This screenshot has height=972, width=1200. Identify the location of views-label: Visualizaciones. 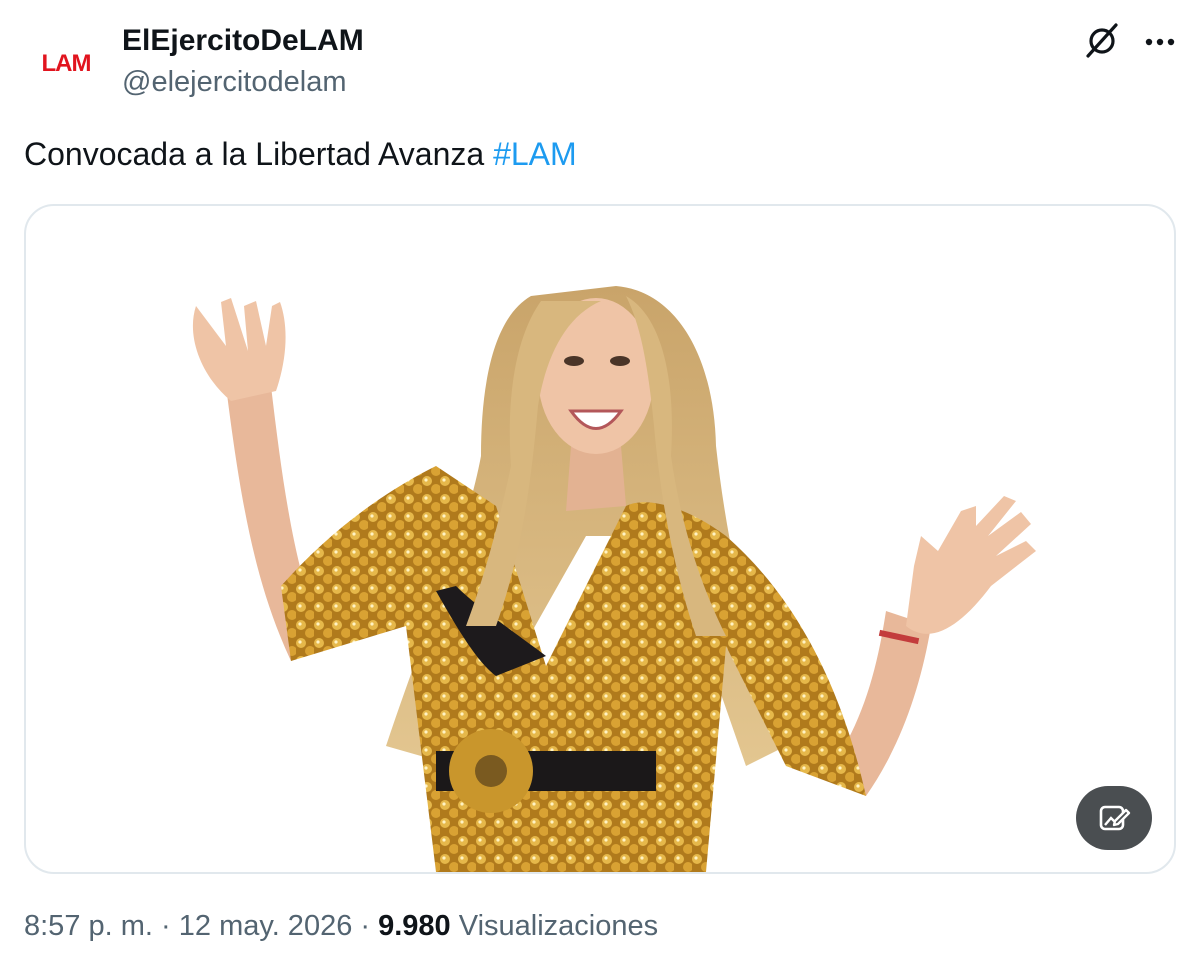
(554, 926).